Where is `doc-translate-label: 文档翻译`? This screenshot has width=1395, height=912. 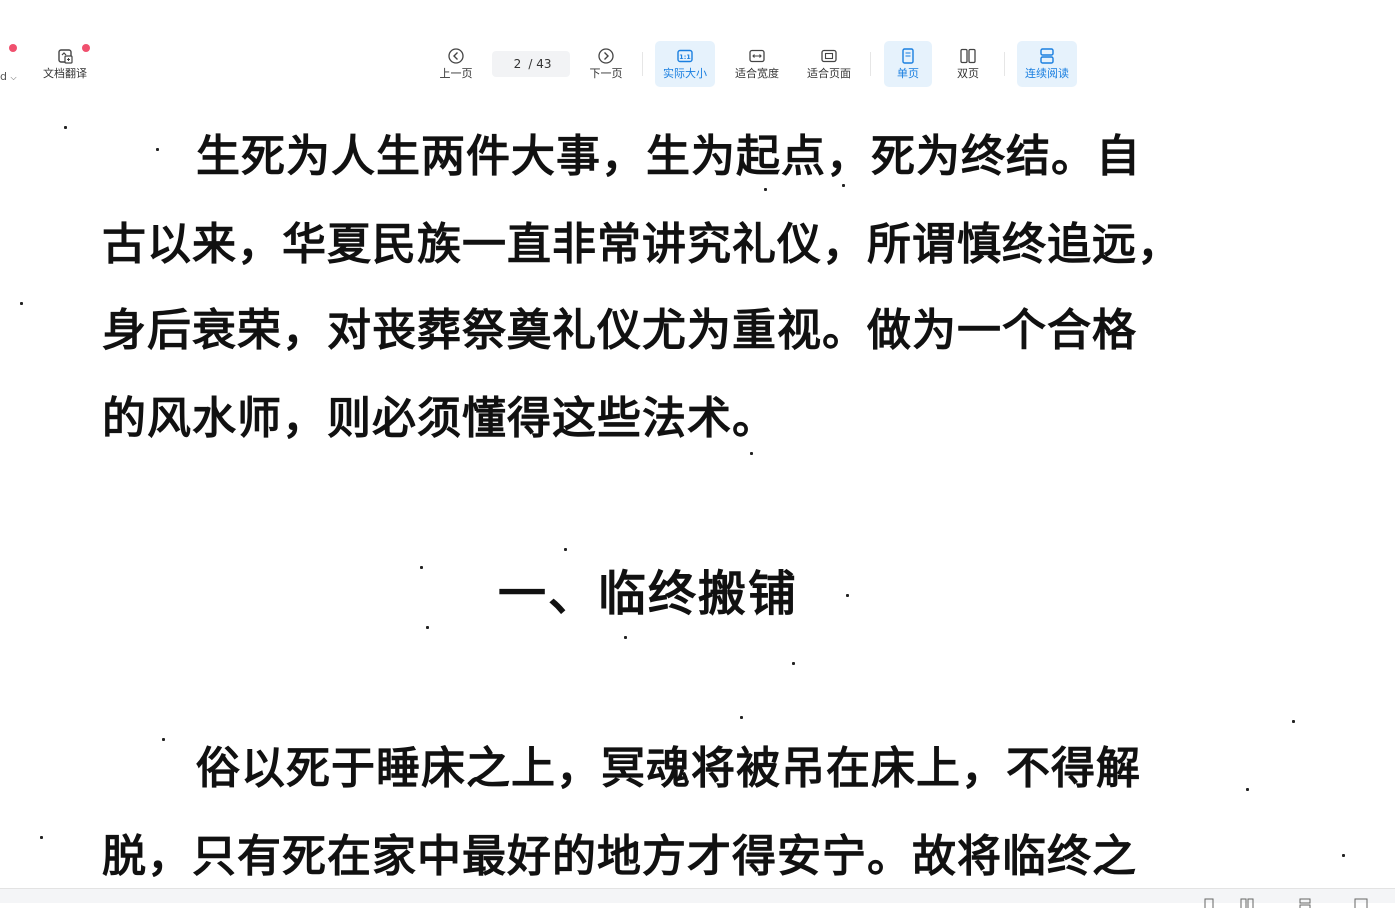
doc-translate-label: 文档翻译 is located at coordinates (65, 73).